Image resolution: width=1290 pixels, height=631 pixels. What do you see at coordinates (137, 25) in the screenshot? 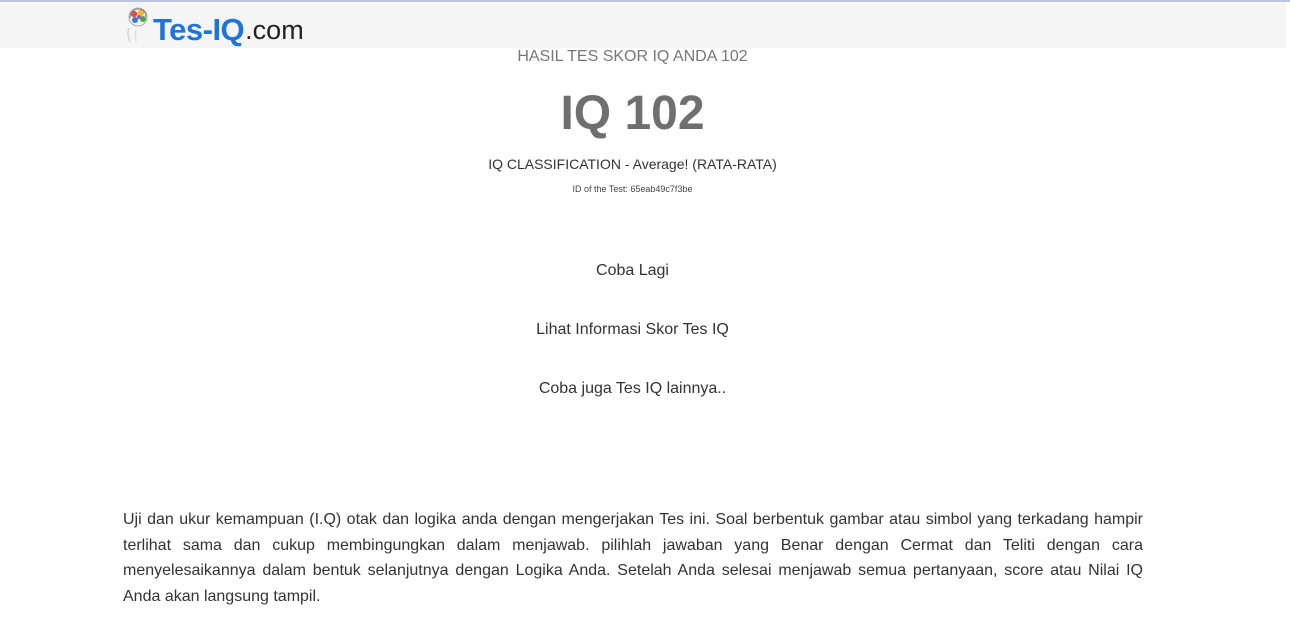
I see `brain-icon` at bounding box center [137, 25].